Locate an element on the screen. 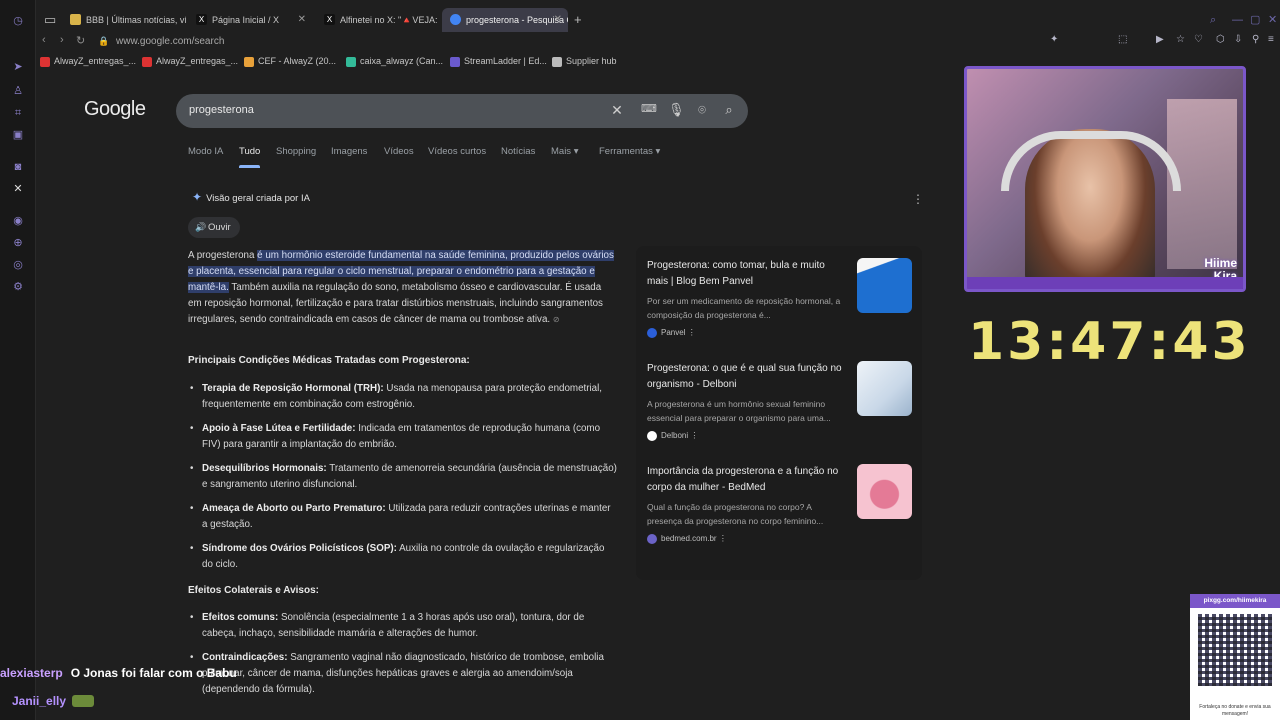 Image resolution: width=1280 pixels, height=720 pixels. list-item-title: Apoio à Fase Lútea e Fertilidade: is located at coordinates (279, 428).